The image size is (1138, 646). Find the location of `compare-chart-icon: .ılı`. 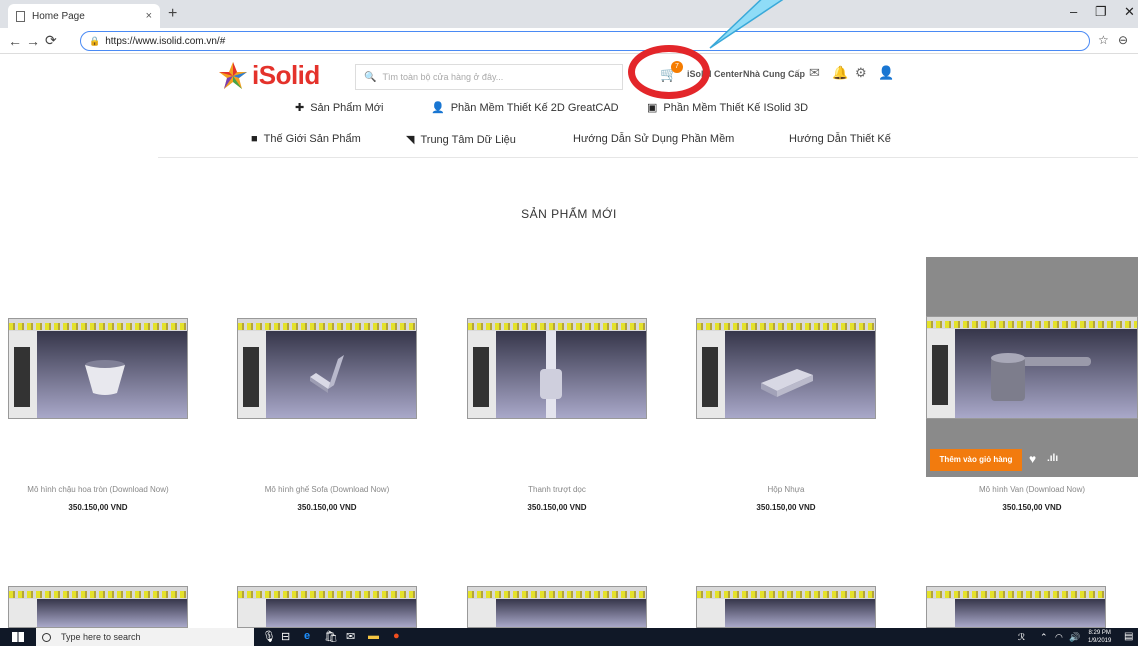

compare-chart-icon: .ılı is located at coordinates (1052, 458).